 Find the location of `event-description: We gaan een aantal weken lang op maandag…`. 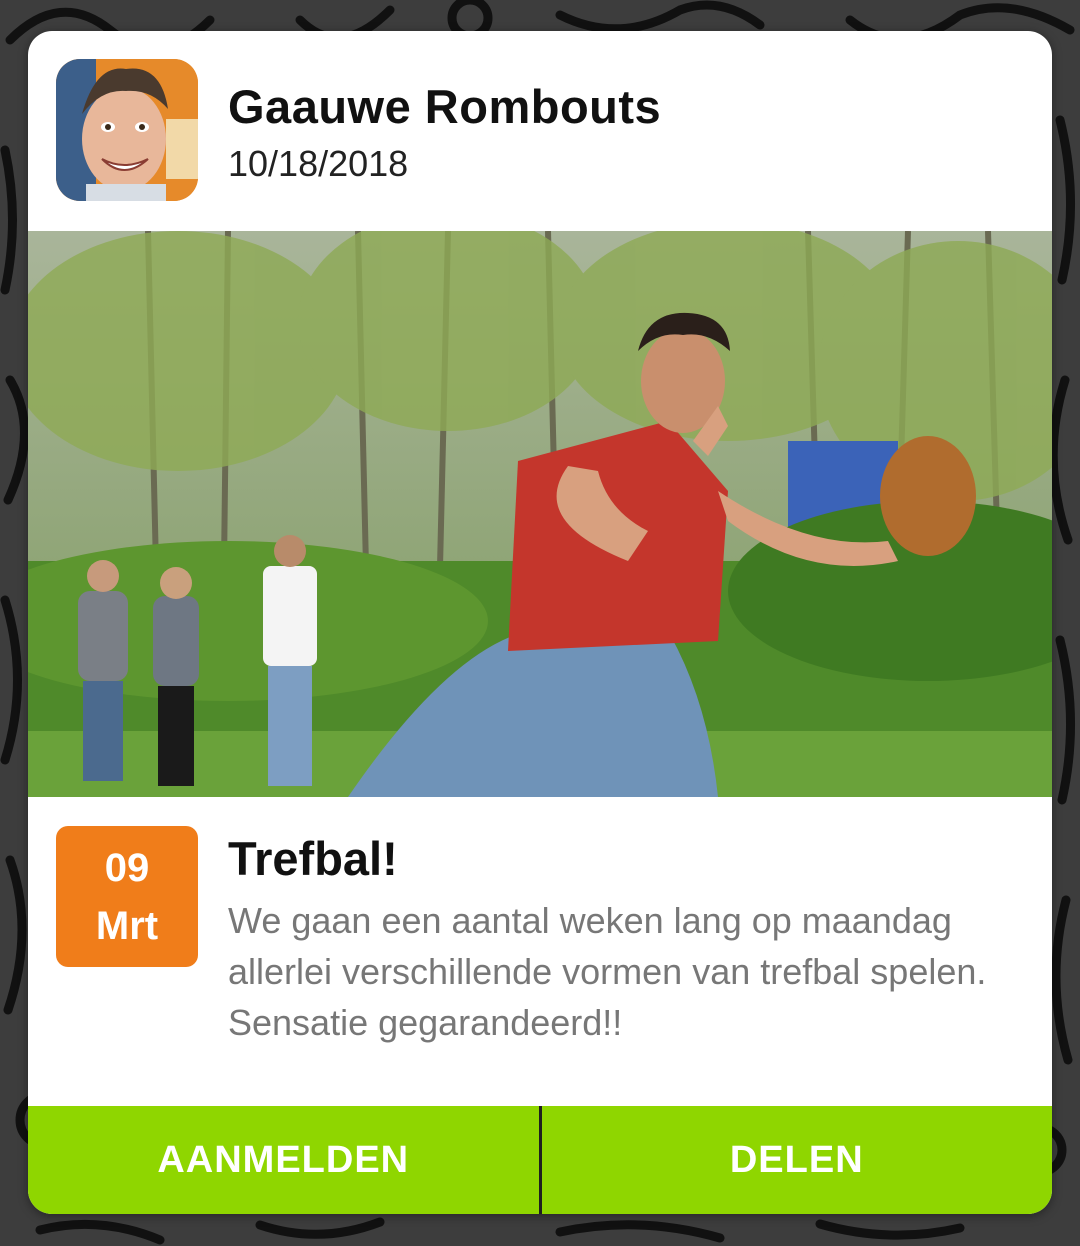

event-description: We gaan een aantal weken lang op maandag… is located at coordinates (607, 971).